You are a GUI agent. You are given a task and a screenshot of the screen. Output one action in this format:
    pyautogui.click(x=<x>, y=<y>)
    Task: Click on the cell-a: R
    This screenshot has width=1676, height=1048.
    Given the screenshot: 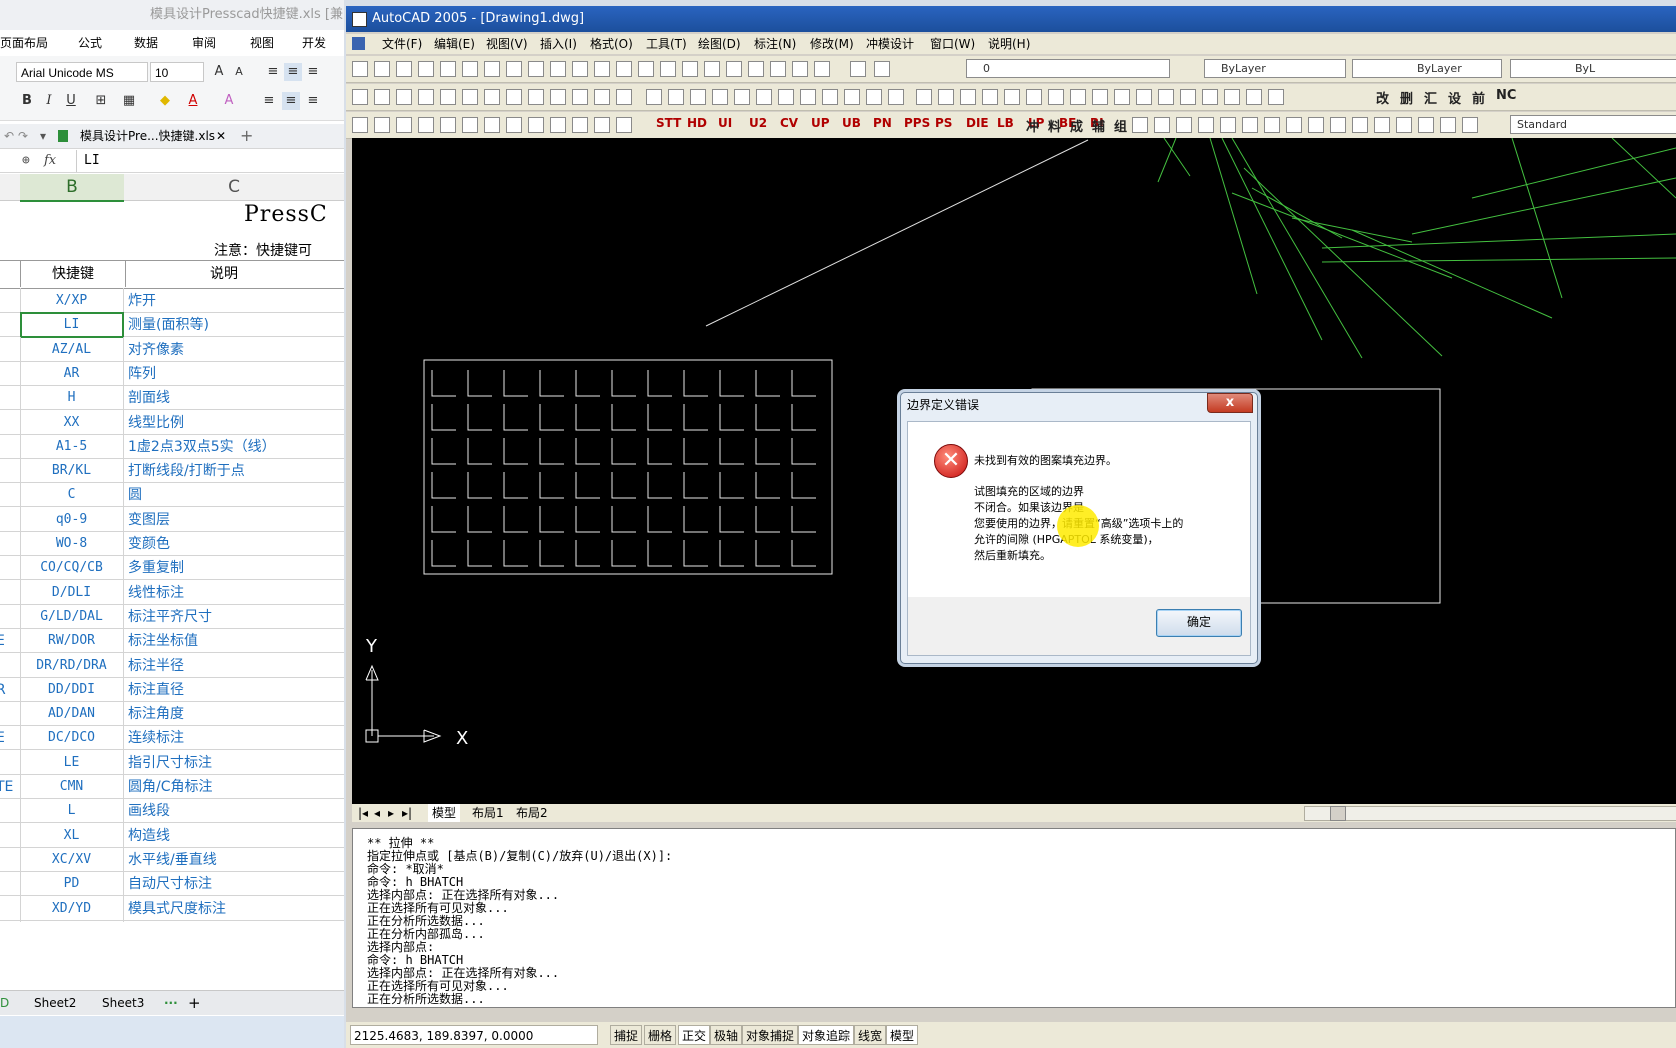 What is the action you would take?
    pyautogui.click(x=10, y=689)
    